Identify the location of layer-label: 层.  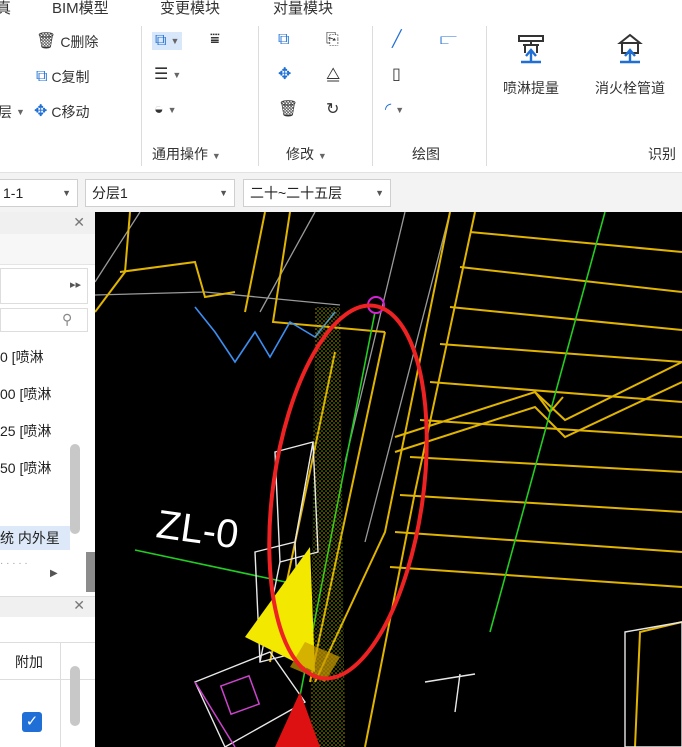
(6, 112).